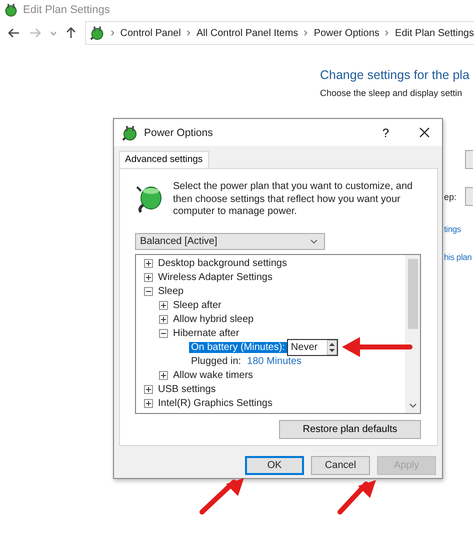 The width and height of the screenshot is (474, 537). Describe the element at coordinates (216, 361) in the screenshot. I see `setting-label: Plugged in:` at that location.